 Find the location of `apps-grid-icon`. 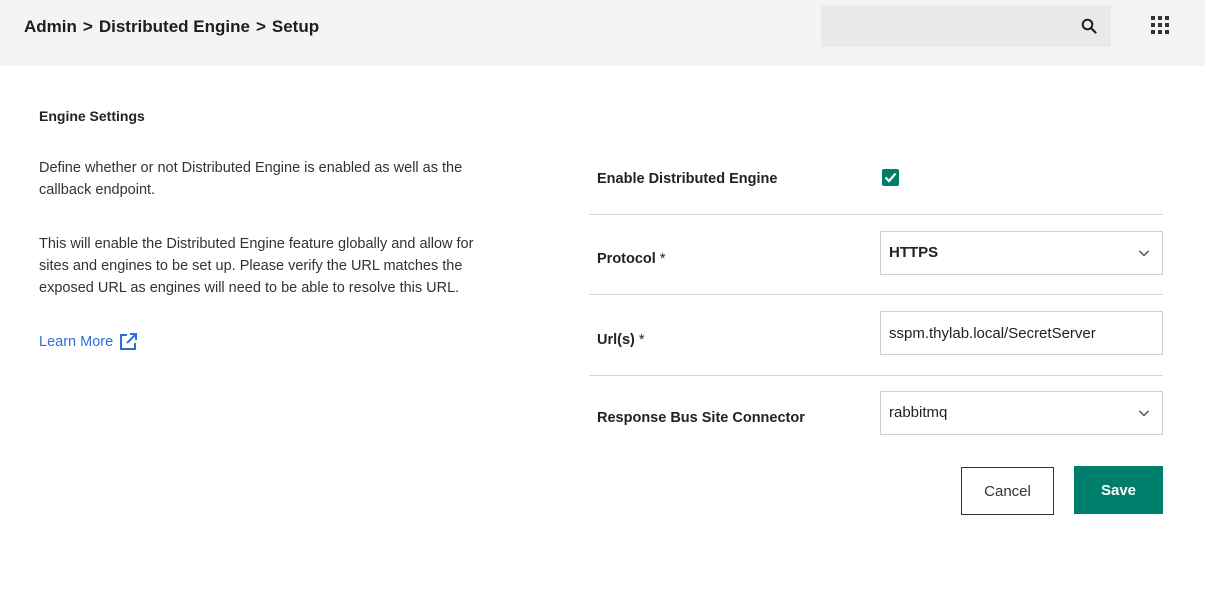

apps-grid-icon is located at coordinates (1160, 25).